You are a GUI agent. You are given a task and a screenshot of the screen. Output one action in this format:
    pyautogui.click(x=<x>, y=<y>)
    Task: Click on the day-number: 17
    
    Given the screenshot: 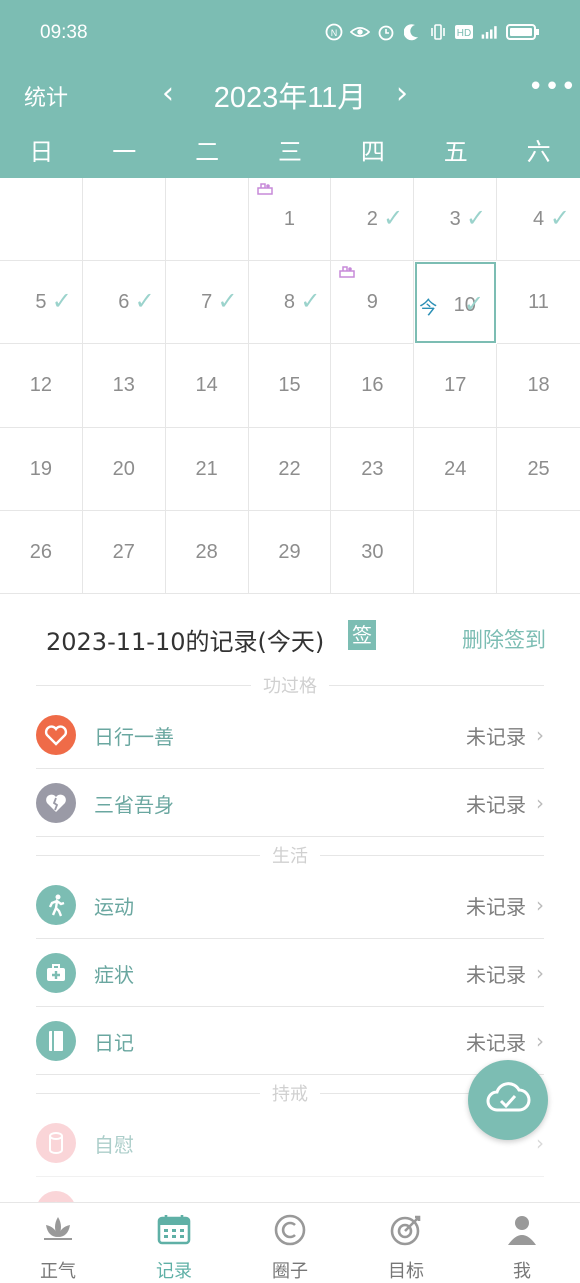 What is the action you would take?
    pyautogui.click(x=455, y=385)
    